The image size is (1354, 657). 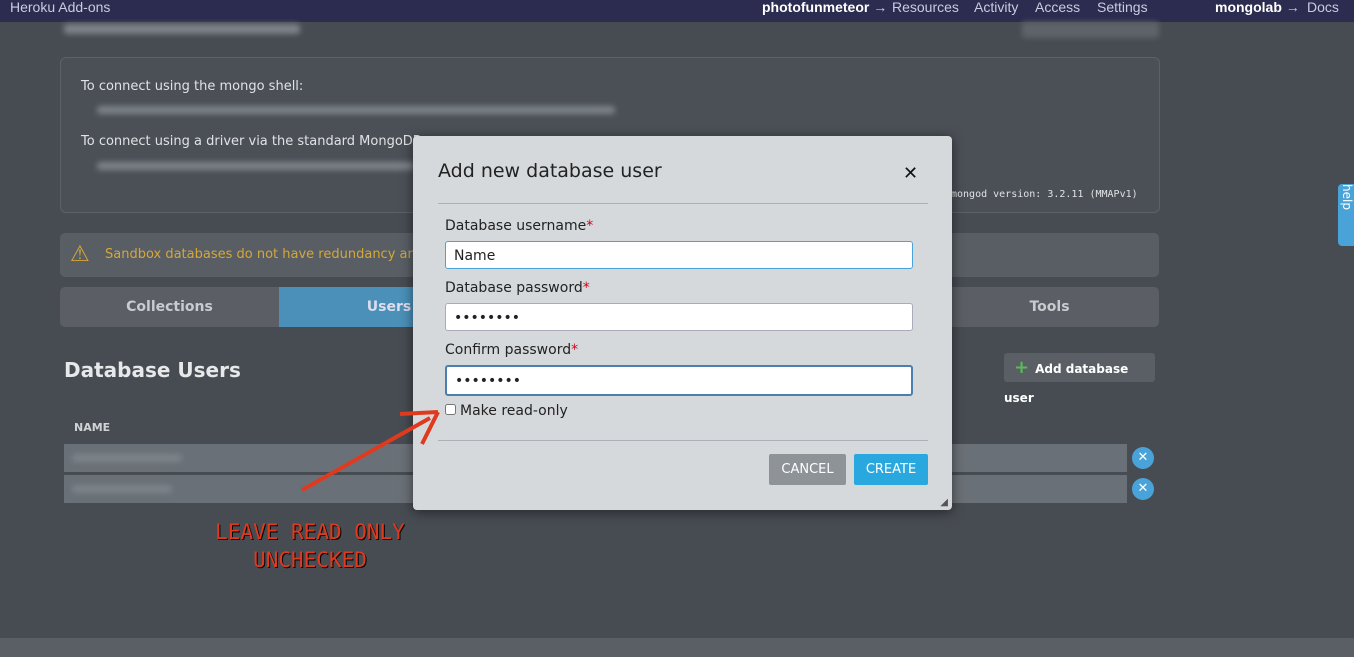 I want to click on create-button: CREATE, so click(x=891, y=469).